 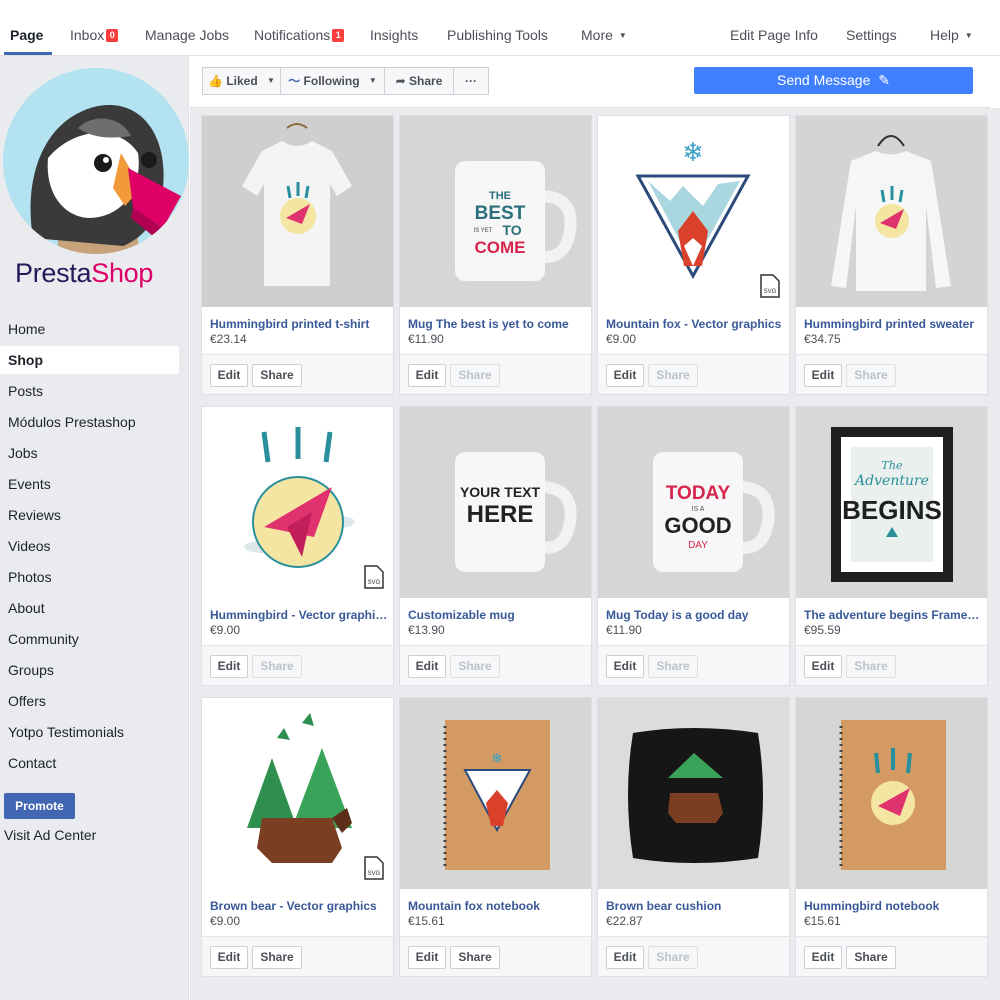 I want to click on sidebar-item-contact: Contact, so click(x=32, y=763).